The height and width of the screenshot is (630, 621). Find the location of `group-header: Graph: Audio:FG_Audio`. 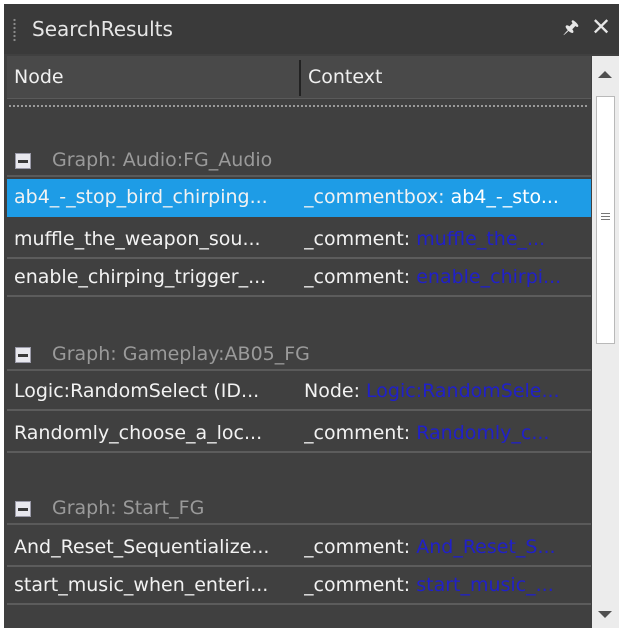

group-header: Graph: Audio:FG_Audio is located at coordinates (299, 158).